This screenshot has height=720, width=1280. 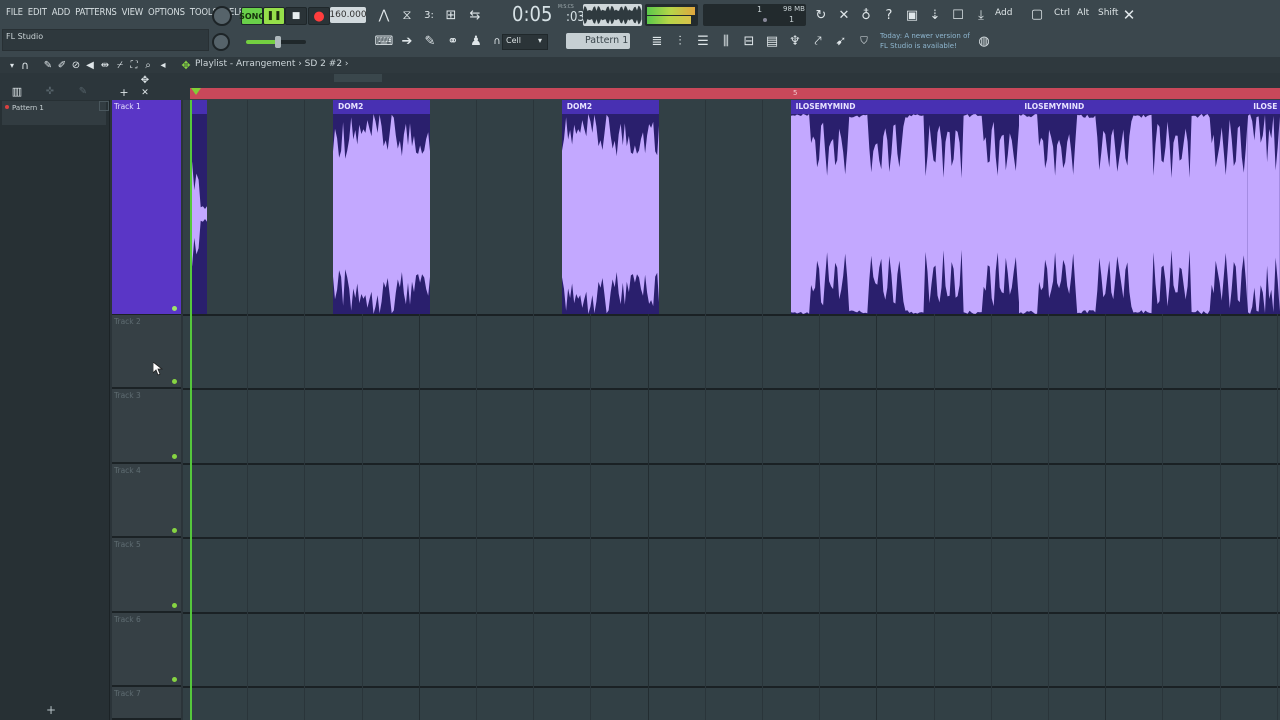 What do you see at coordinates (148, 65) in the screenshot?
I see `zoom-tool-icon: ⌕` at bounding box center [148, 65].